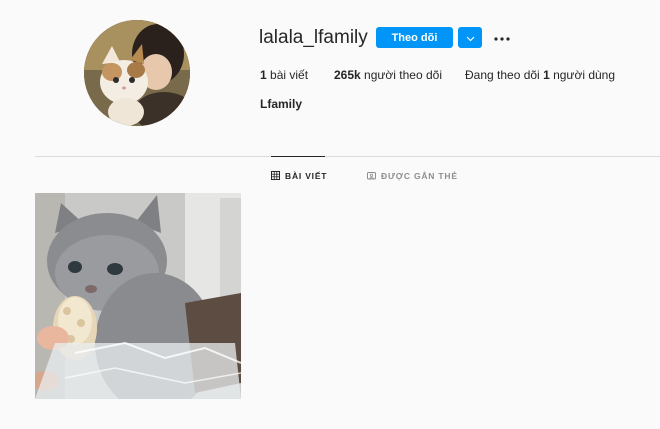 This screenshot has height=429, width=660. What do you see at coordinates (347, 75) in the screenshot?
I see `followers-count: 265k` at bounding box center [347, 75].